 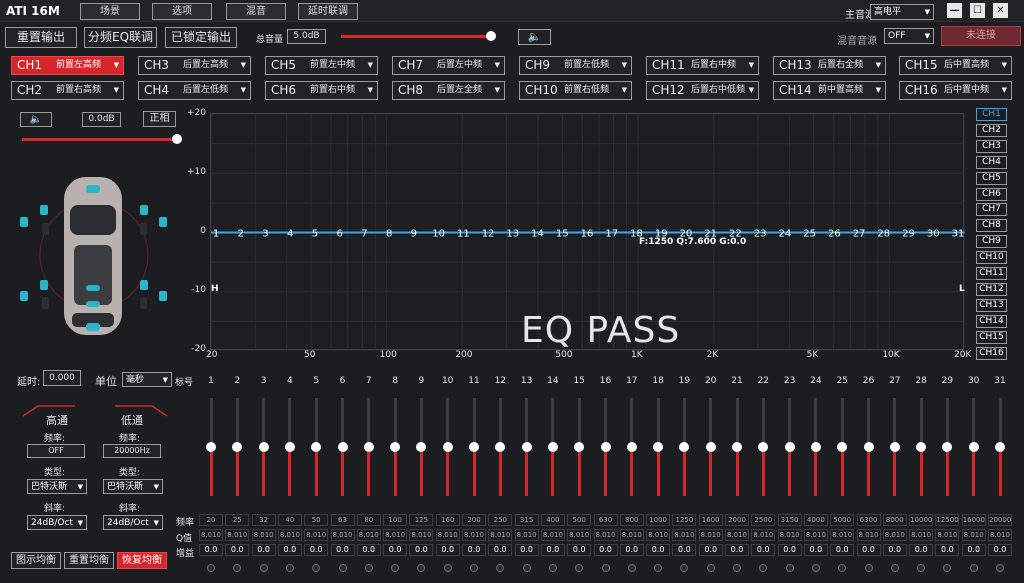 I want to click on band-point-label: 3, so click(x=265, y=234).